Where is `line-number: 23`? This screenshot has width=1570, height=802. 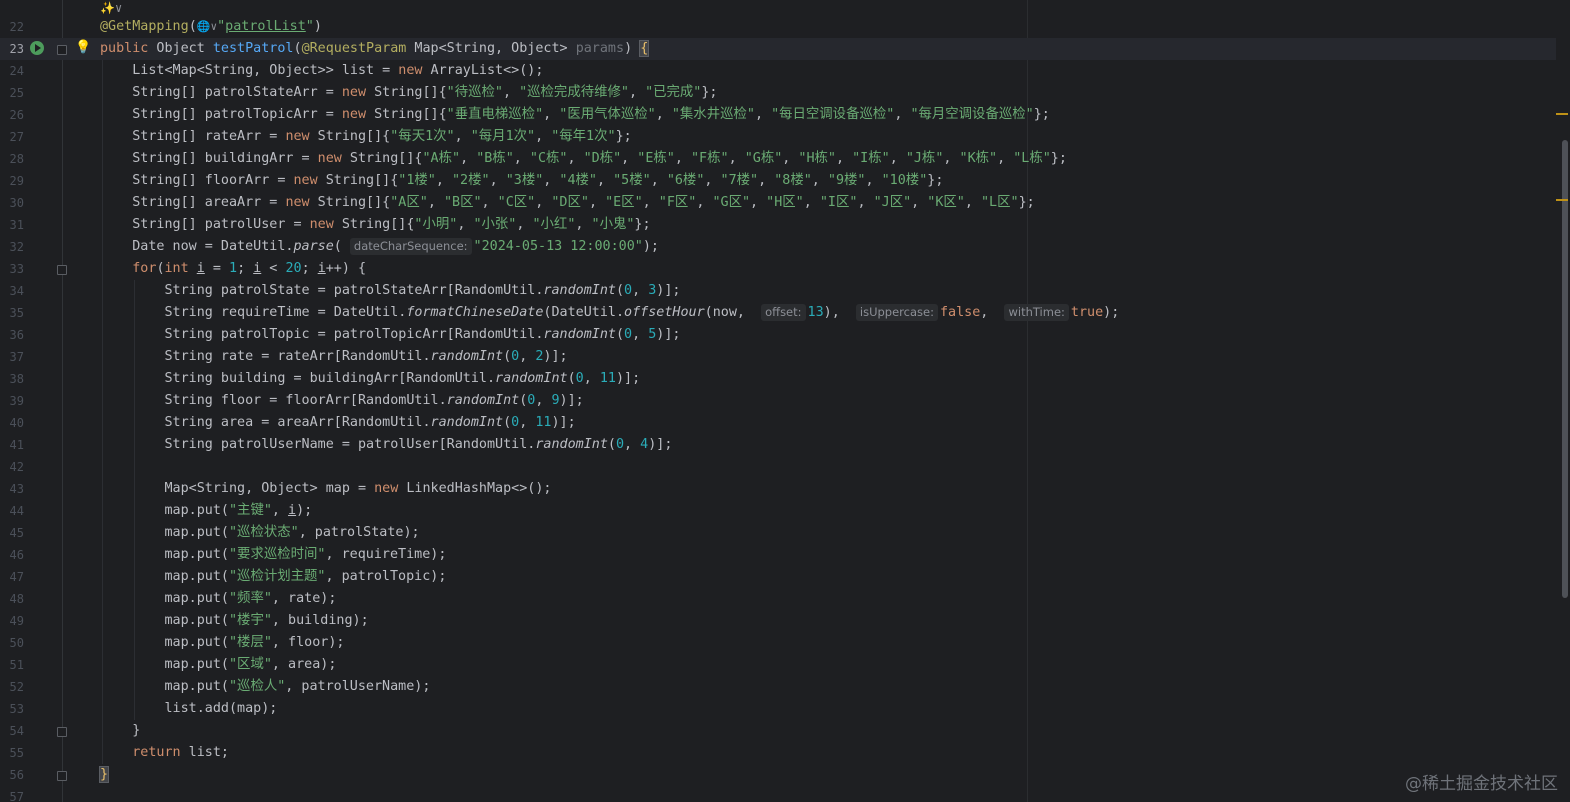
line-number: 23 is located at coordinates (12, 49).